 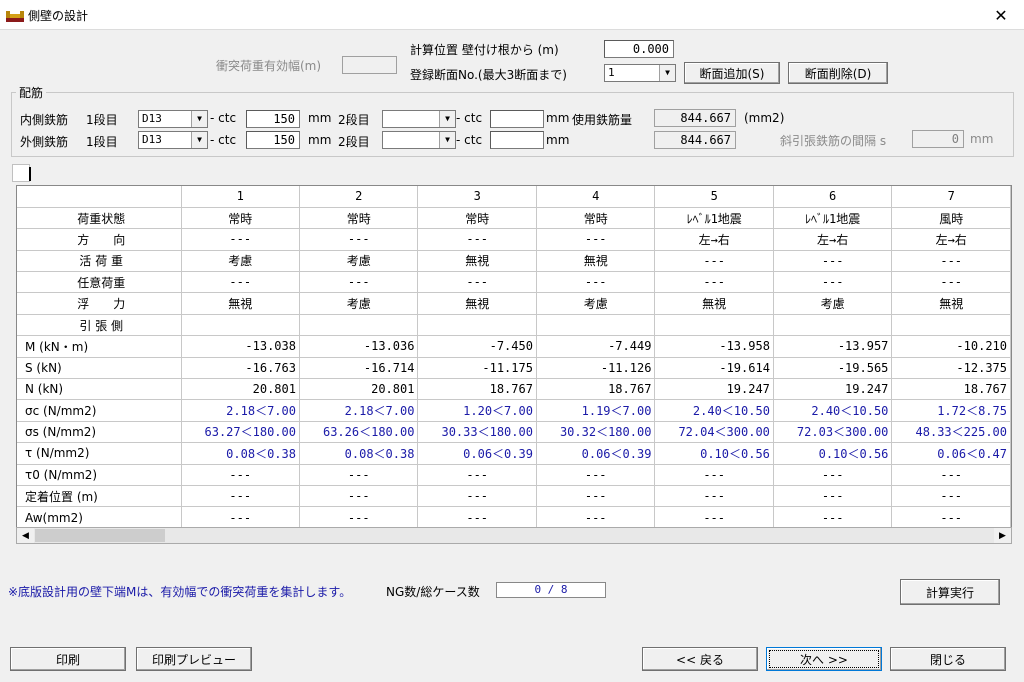 What do you see at coordinates (273, 140) in the screenshot?
I see `outer-ctc-input: 150` at bounding box center [273, 140].